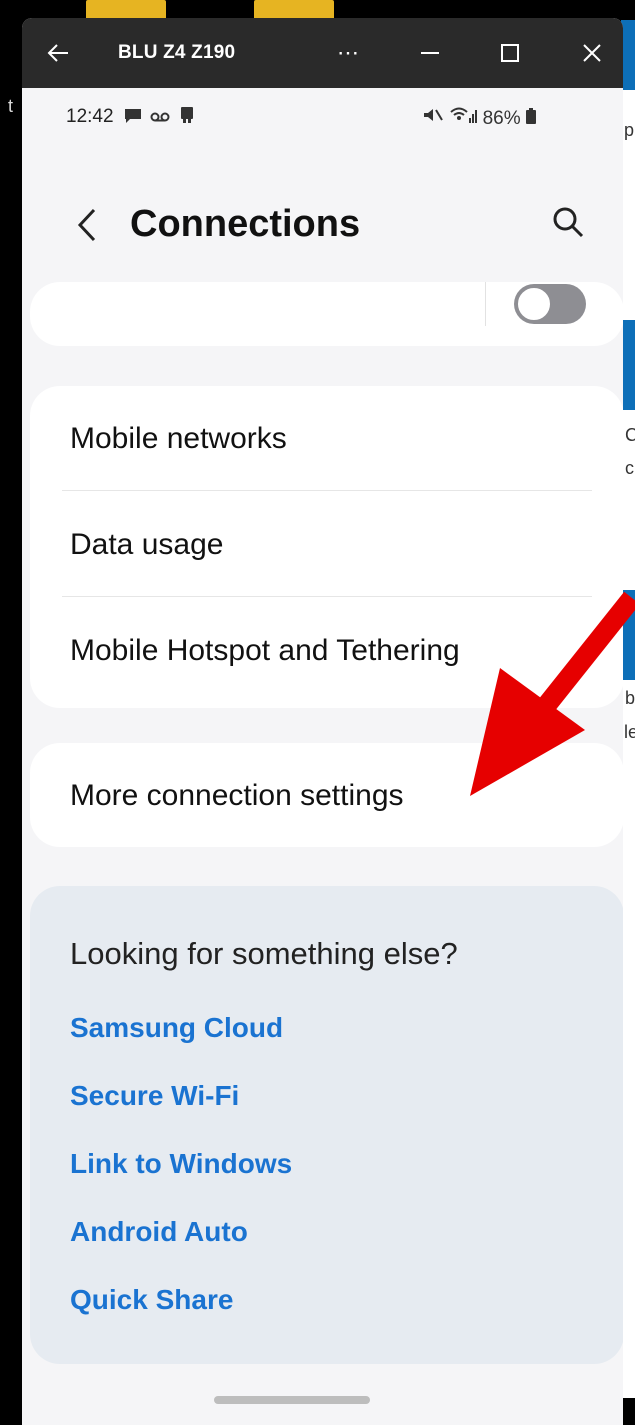  What do you see at coordinates (629, 130) in the screenshot?
I see `background-text: p` at bounding box center [629, 130].